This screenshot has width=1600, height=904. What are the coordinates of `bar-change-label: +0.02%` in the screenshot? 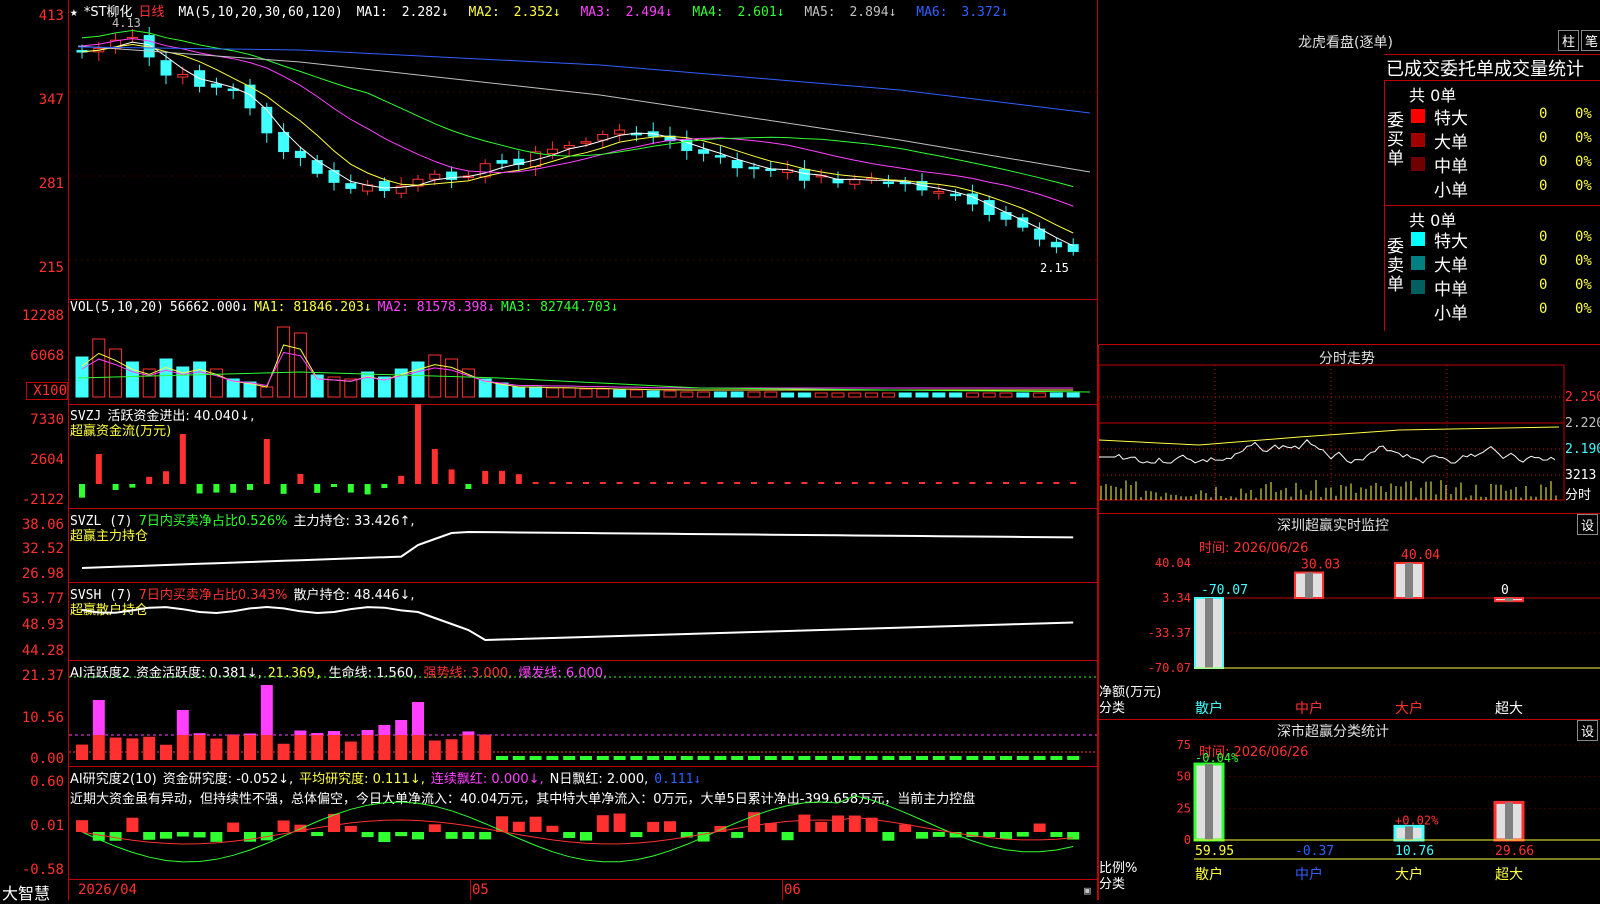 It's located at (1417, 820).